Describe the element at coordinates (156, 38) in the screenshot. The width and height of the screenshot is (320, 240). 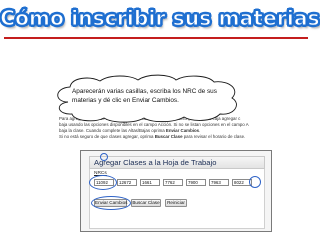
I see `title-underline-rule` at that location.